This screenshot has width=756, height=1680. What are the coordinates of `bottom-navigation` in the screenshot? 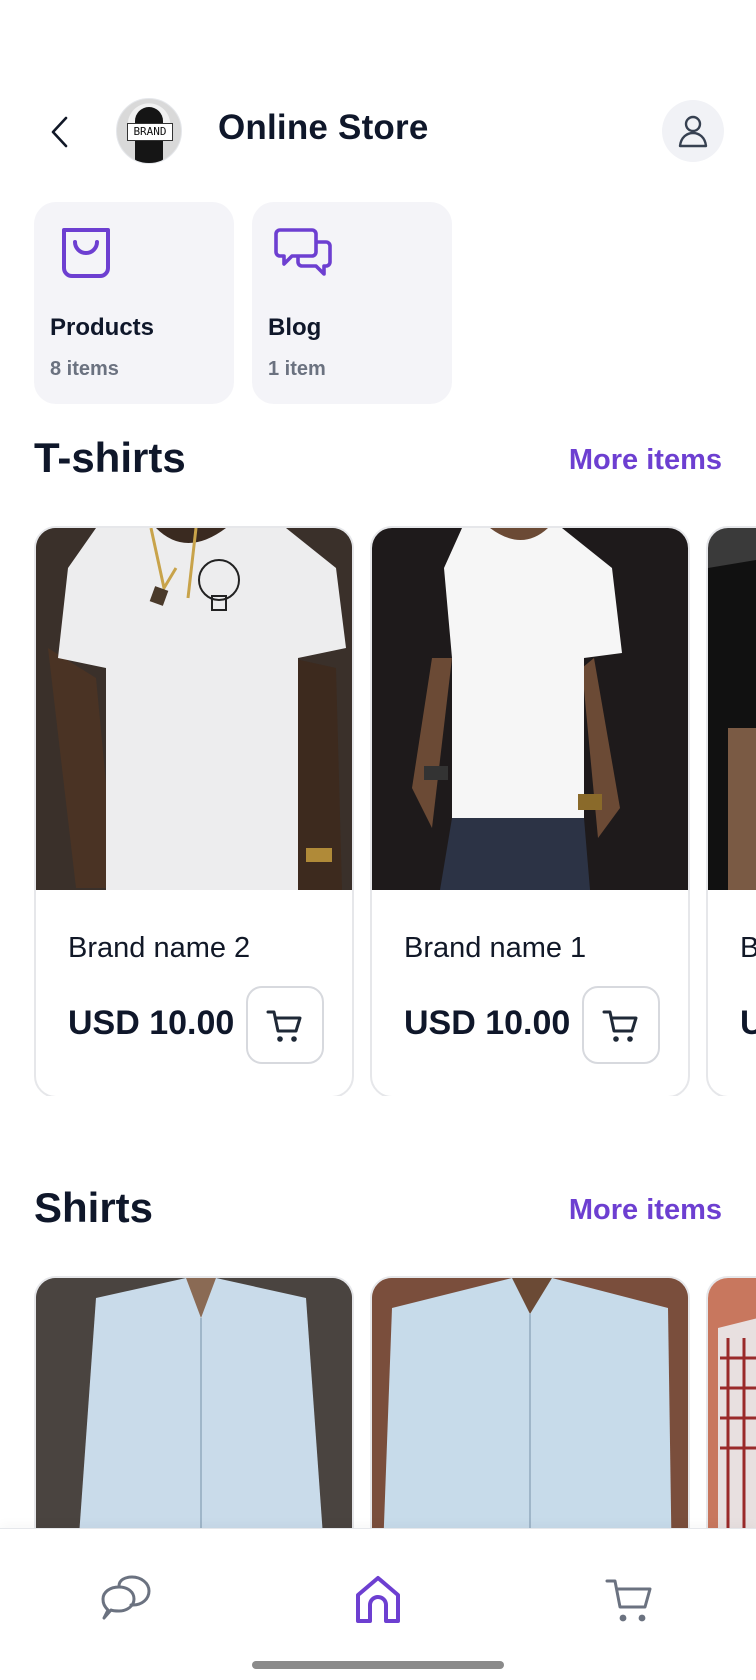 It's located at (378, 1604).